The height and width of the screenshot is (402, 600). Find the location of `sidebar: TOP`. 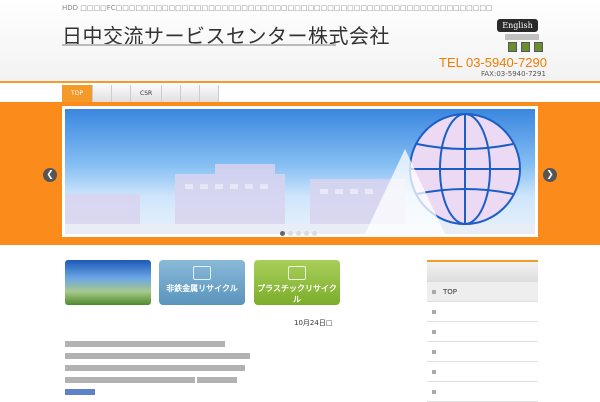

sidebar: TOP is located at coordinates (482, 331).